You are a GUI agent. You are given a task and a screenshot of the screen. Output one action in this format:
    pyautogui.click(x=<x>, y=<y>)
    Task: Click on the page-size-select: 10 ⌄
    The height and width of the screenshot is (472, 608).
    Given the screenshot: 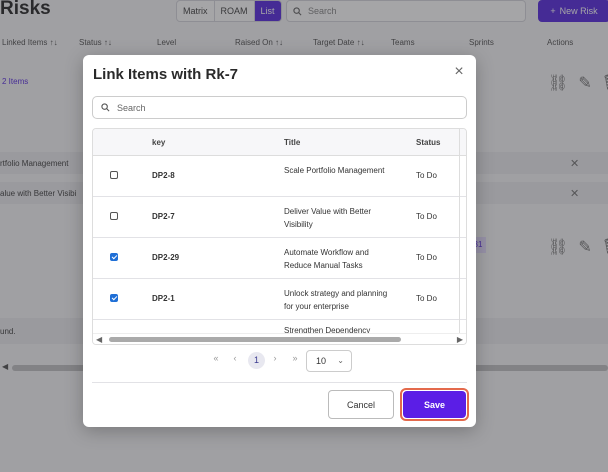 What is the action you would take?
    pyautogui.click(x=329, y=361)
    